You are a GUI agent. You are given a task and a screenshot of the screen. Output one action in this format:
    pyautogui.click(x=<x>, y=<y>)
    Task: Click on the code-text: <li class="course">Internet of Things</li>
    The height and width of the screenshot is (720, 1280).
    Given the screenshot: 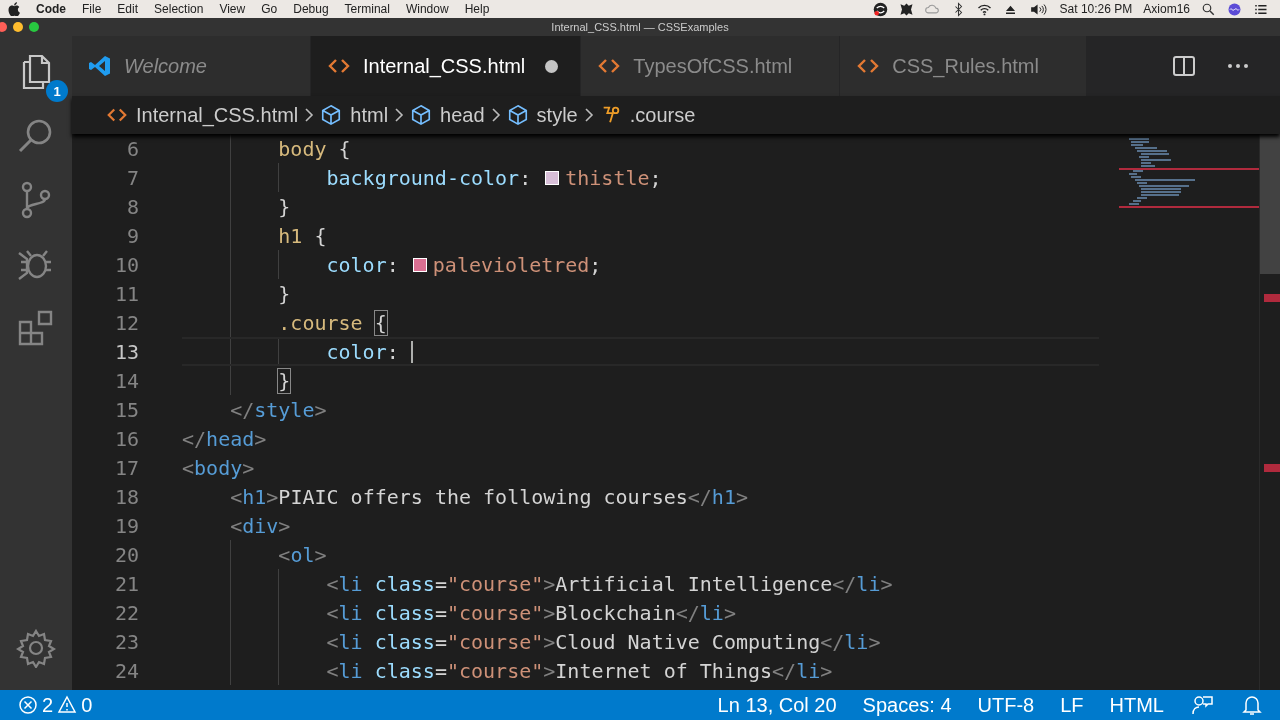 What is the action you would take?
    pyautogui.click(x=579, y=670)
    